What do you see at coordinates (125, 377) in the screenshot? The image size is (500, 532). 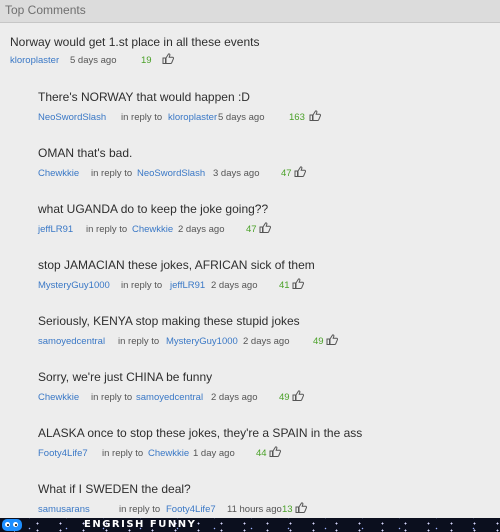 I see `comment-text: Sorry, we're just CHINA be funny` at bounding box center [125, 377].